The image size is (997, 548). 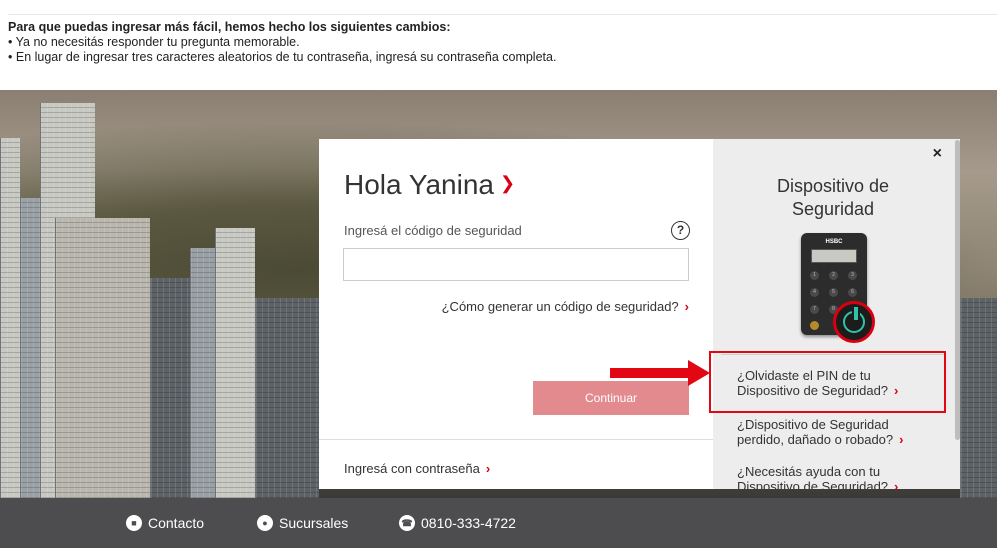 I want to click on help-icon: ?, so click(x=680, y=230).